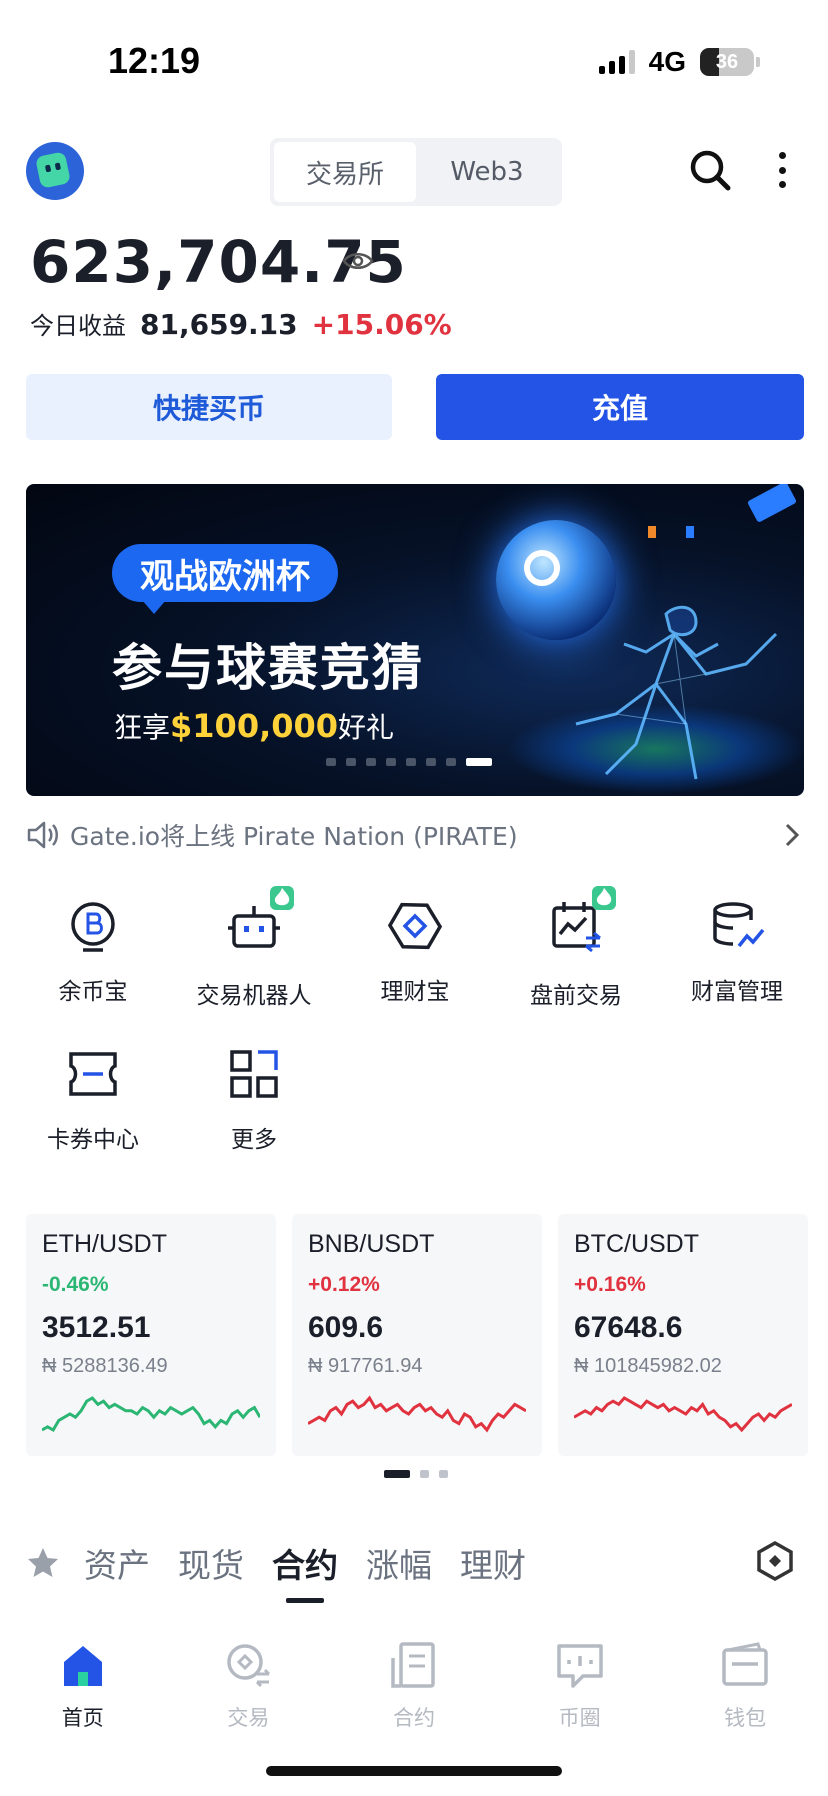 The width and height of the screenshot is (828, 1796). Describe the element at coordinates (254, 1140) in the screenshot. I see `feature-label: 更多` at that location.